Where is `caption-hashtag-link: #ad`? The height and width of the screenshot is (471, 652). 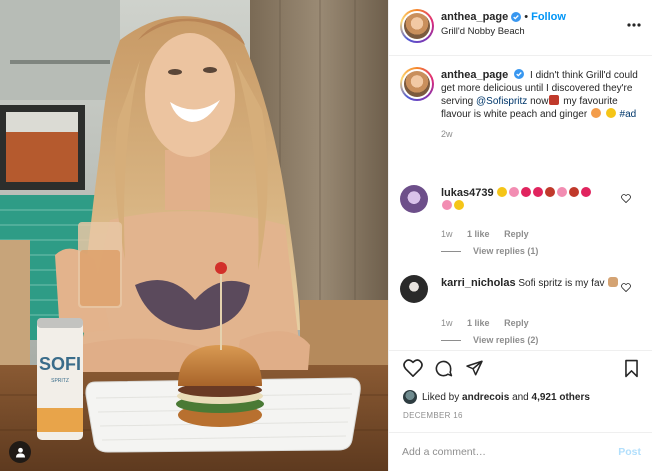
caption-hashtag-link: #ad is located at coordinates (628, 114).